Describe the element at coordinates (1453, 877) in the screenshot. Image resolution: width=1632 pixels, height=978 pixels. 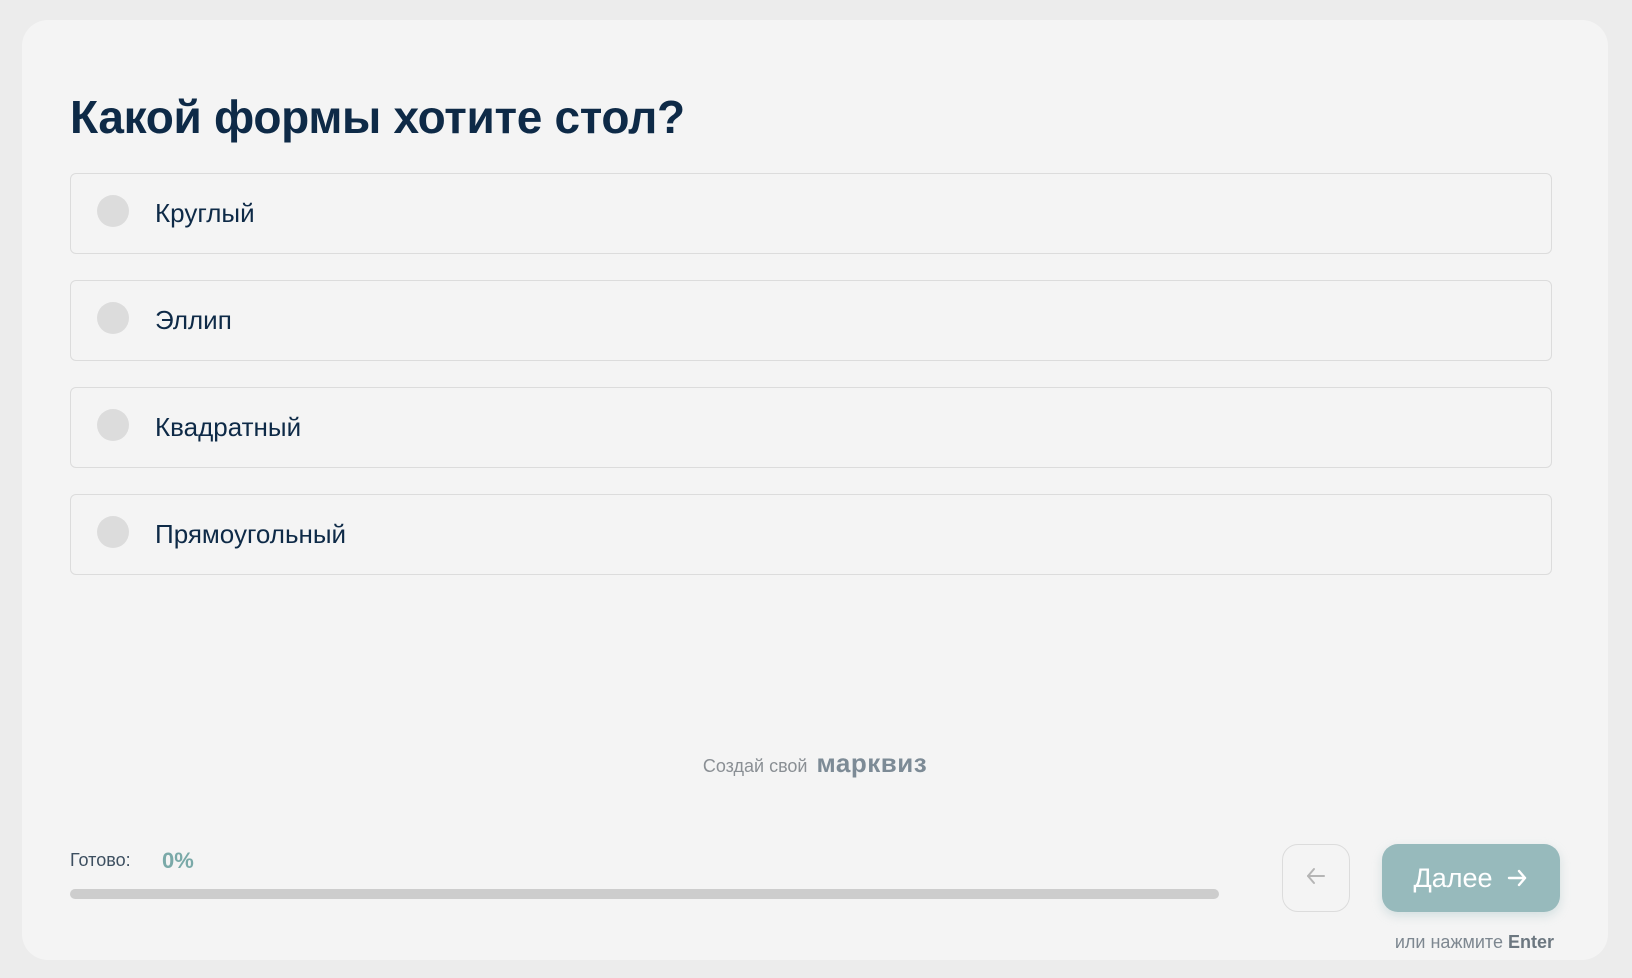
I see `next-button-label: Далее` at that location.